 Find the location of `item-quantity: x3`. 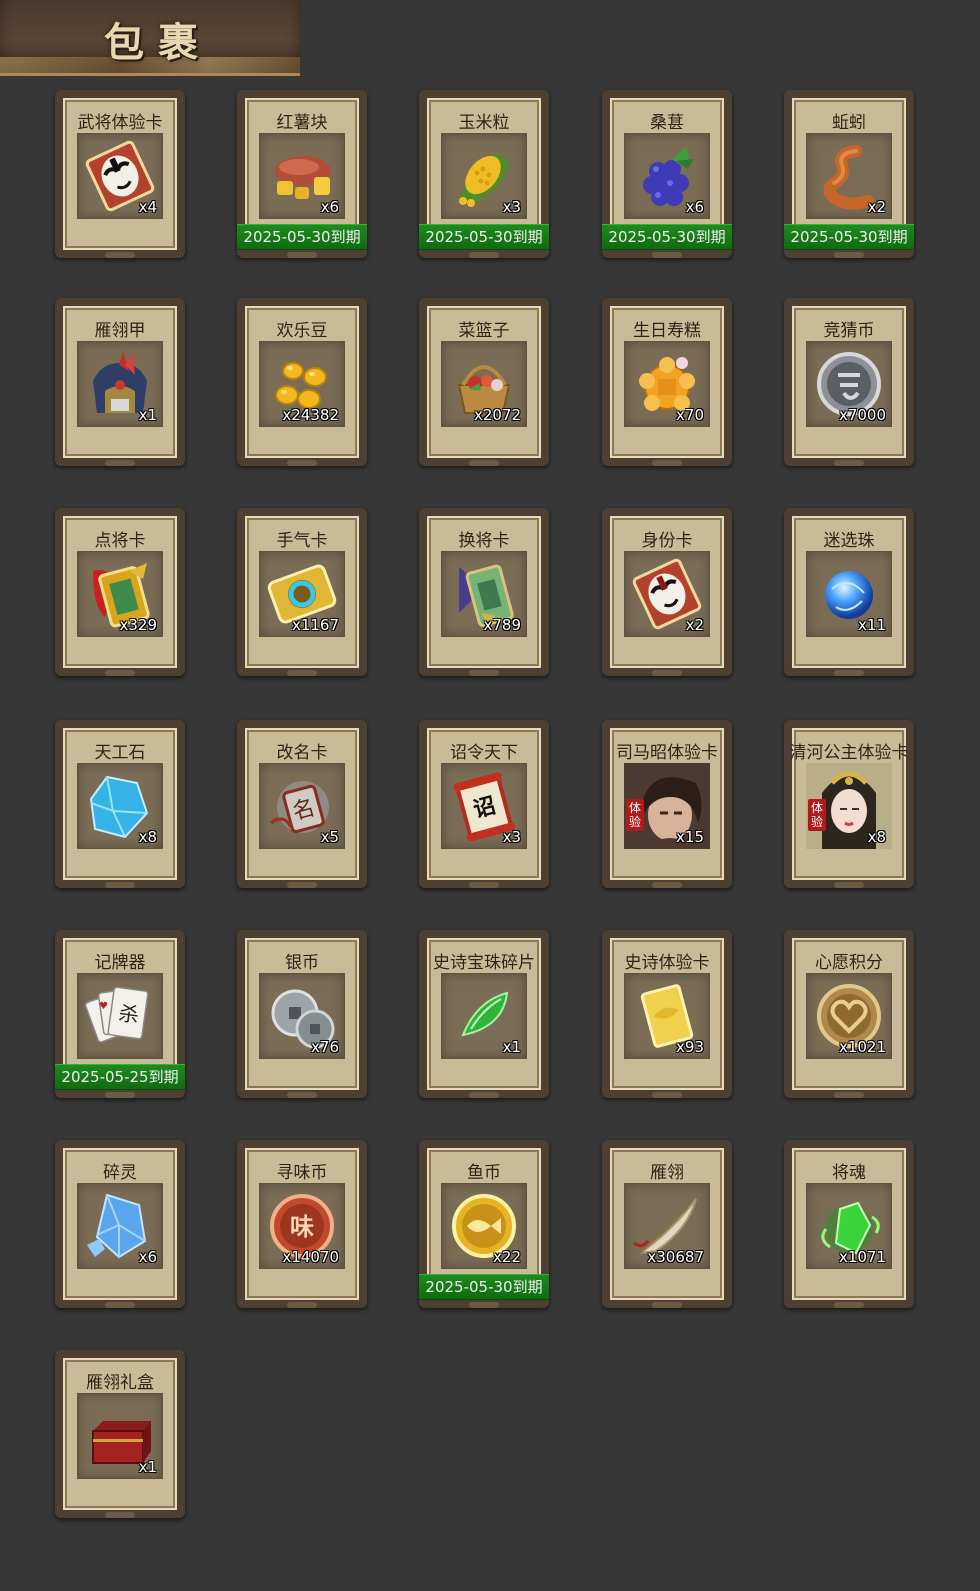

item-quantity: x3 is located at coordinates (511, 837).